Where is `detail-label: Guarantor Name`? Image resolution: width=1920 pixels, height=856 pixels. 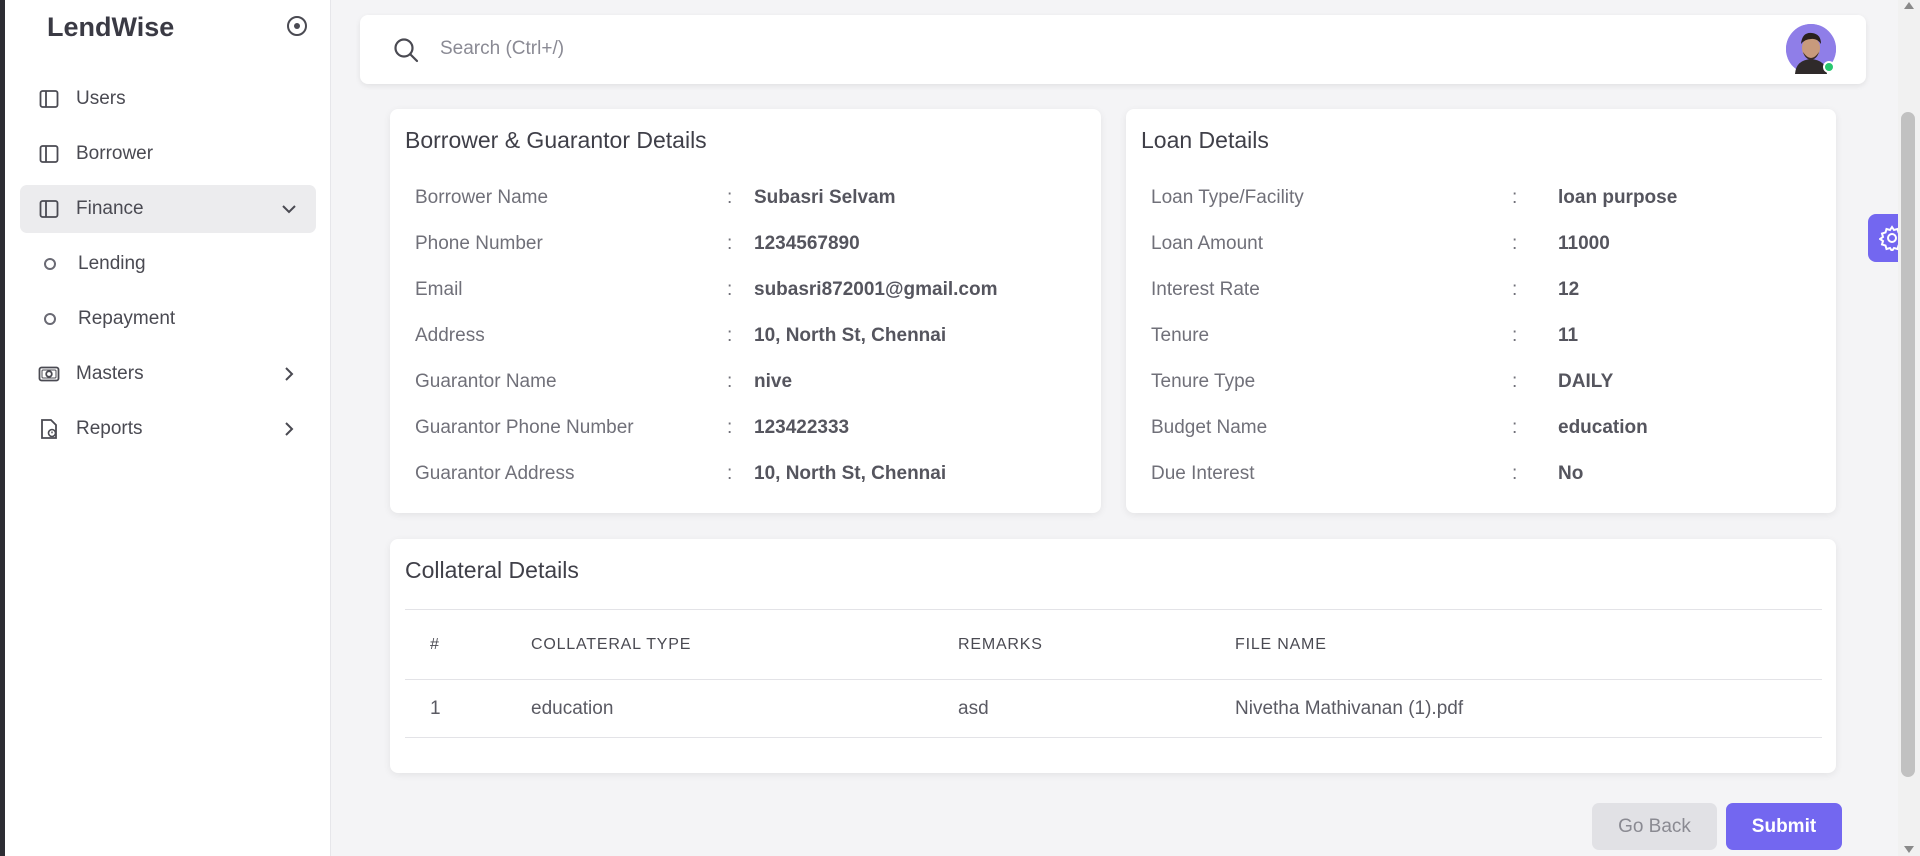 detail-label: Guarantor Name is located at coordinates (486, 381).